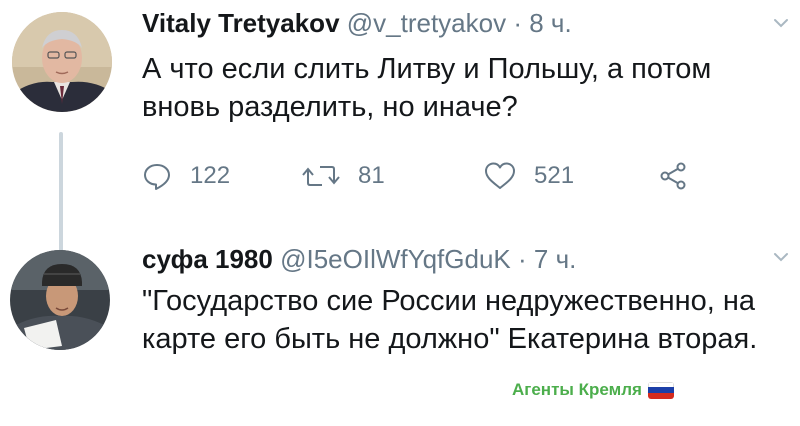  Describe the element at coordinates (554, 175) in the screenshot. I see `like-count: 521` at that location.